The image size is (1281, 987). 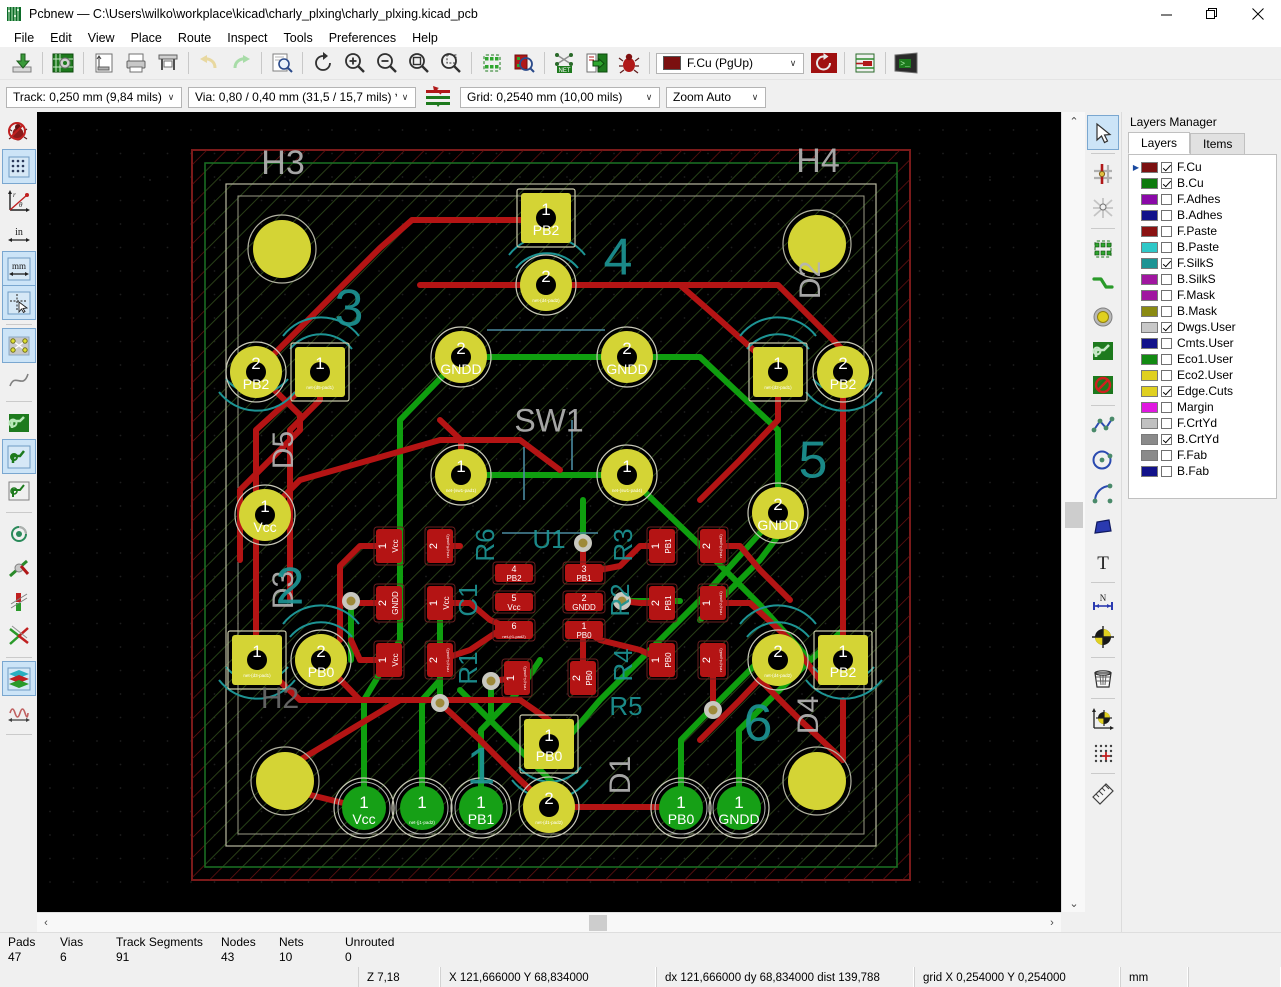 What do you see at coordinates (247, 38) in the screenshot?
I see `menu-inspect: Inspect` at bounding box center [247, 38].